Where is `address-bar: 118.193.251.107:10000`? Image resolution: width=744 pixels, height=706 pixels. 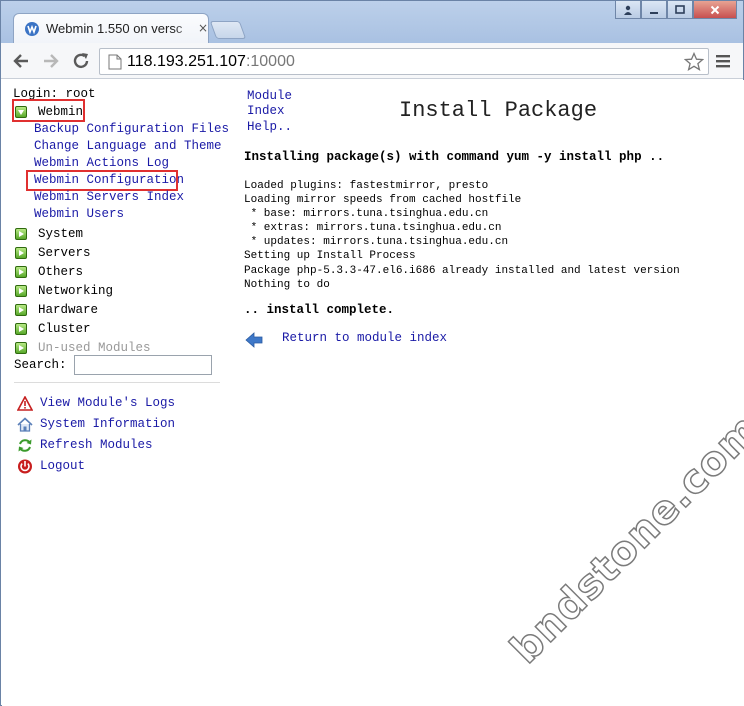
address-bar: 118.193.251.107:10000 is located at coordinates (404, 61).